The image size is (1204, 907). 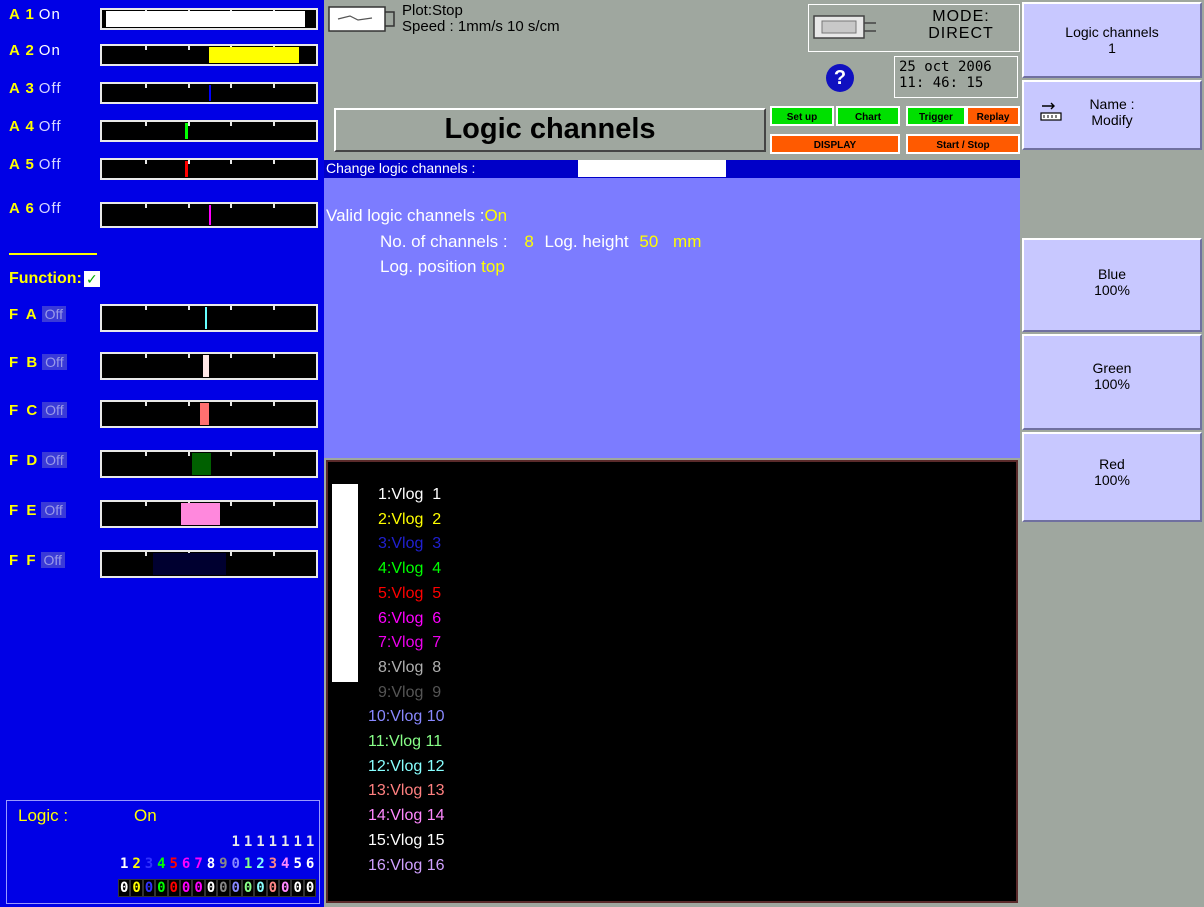 I want to click on date-time: 25 oct 2006 11: 46: 15, so click(x=956, y=77).